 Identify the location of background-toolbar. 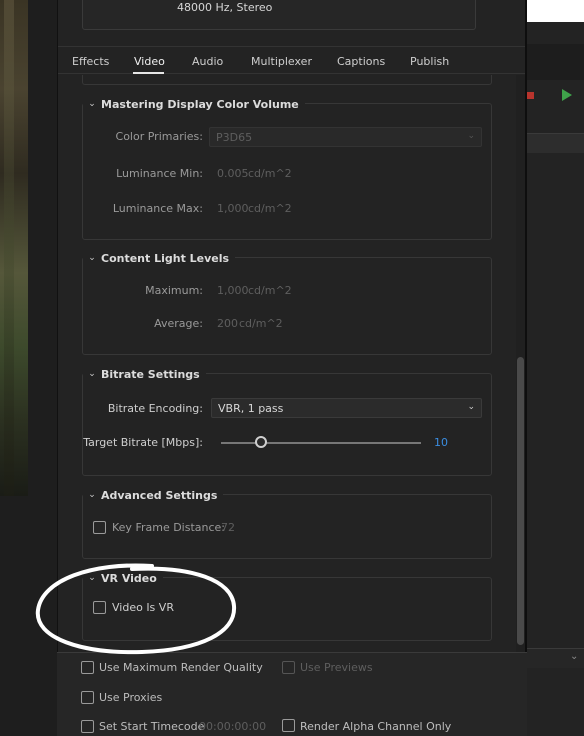
(555, 62).